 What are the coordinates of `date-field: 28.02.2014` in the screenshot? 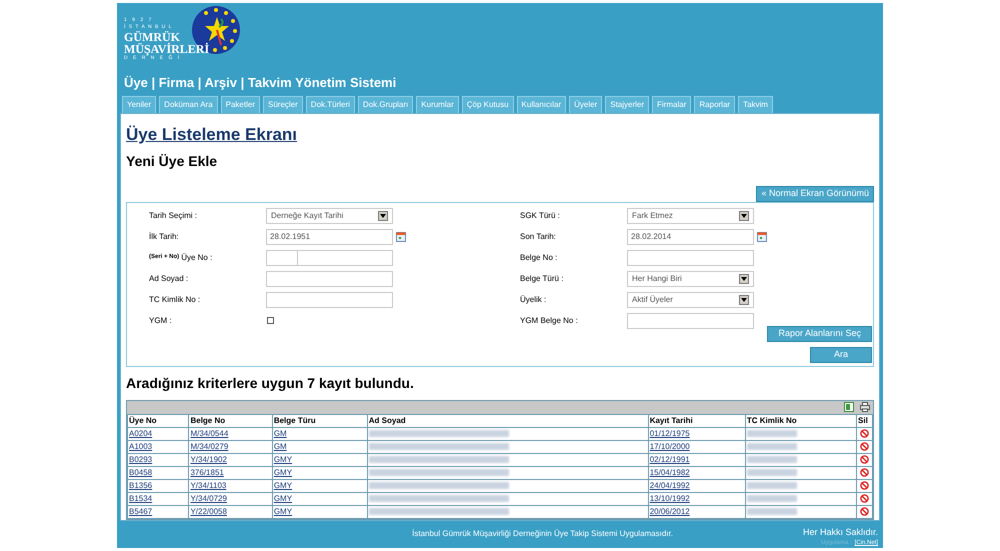 It's located at (690, 236).